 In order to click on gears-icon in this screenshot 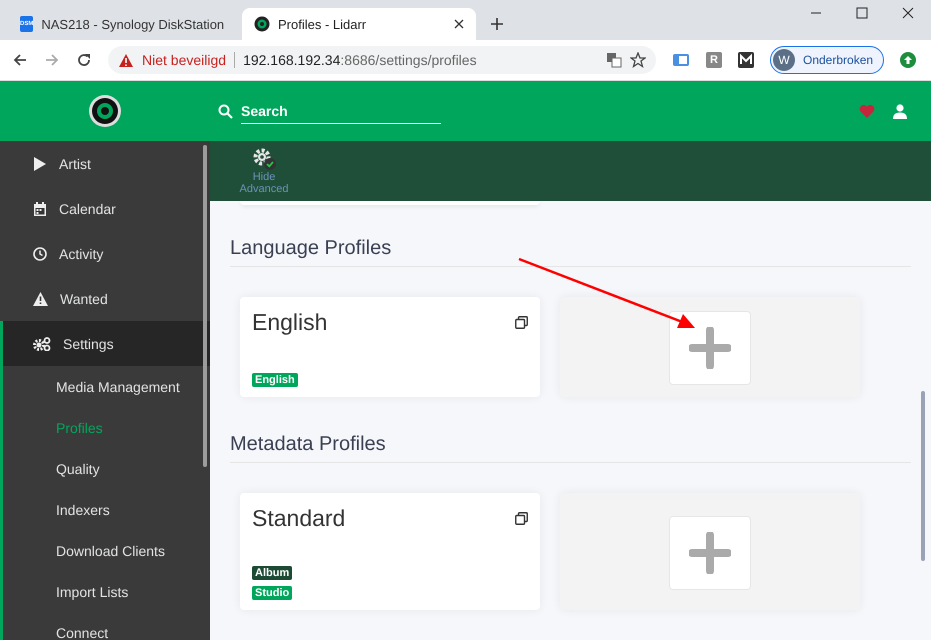, I will do `click(42, 343)`.